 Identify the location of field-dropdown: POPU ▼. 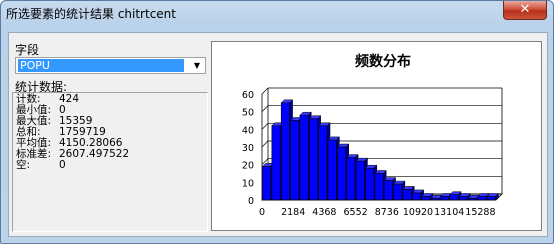
(110, 65).